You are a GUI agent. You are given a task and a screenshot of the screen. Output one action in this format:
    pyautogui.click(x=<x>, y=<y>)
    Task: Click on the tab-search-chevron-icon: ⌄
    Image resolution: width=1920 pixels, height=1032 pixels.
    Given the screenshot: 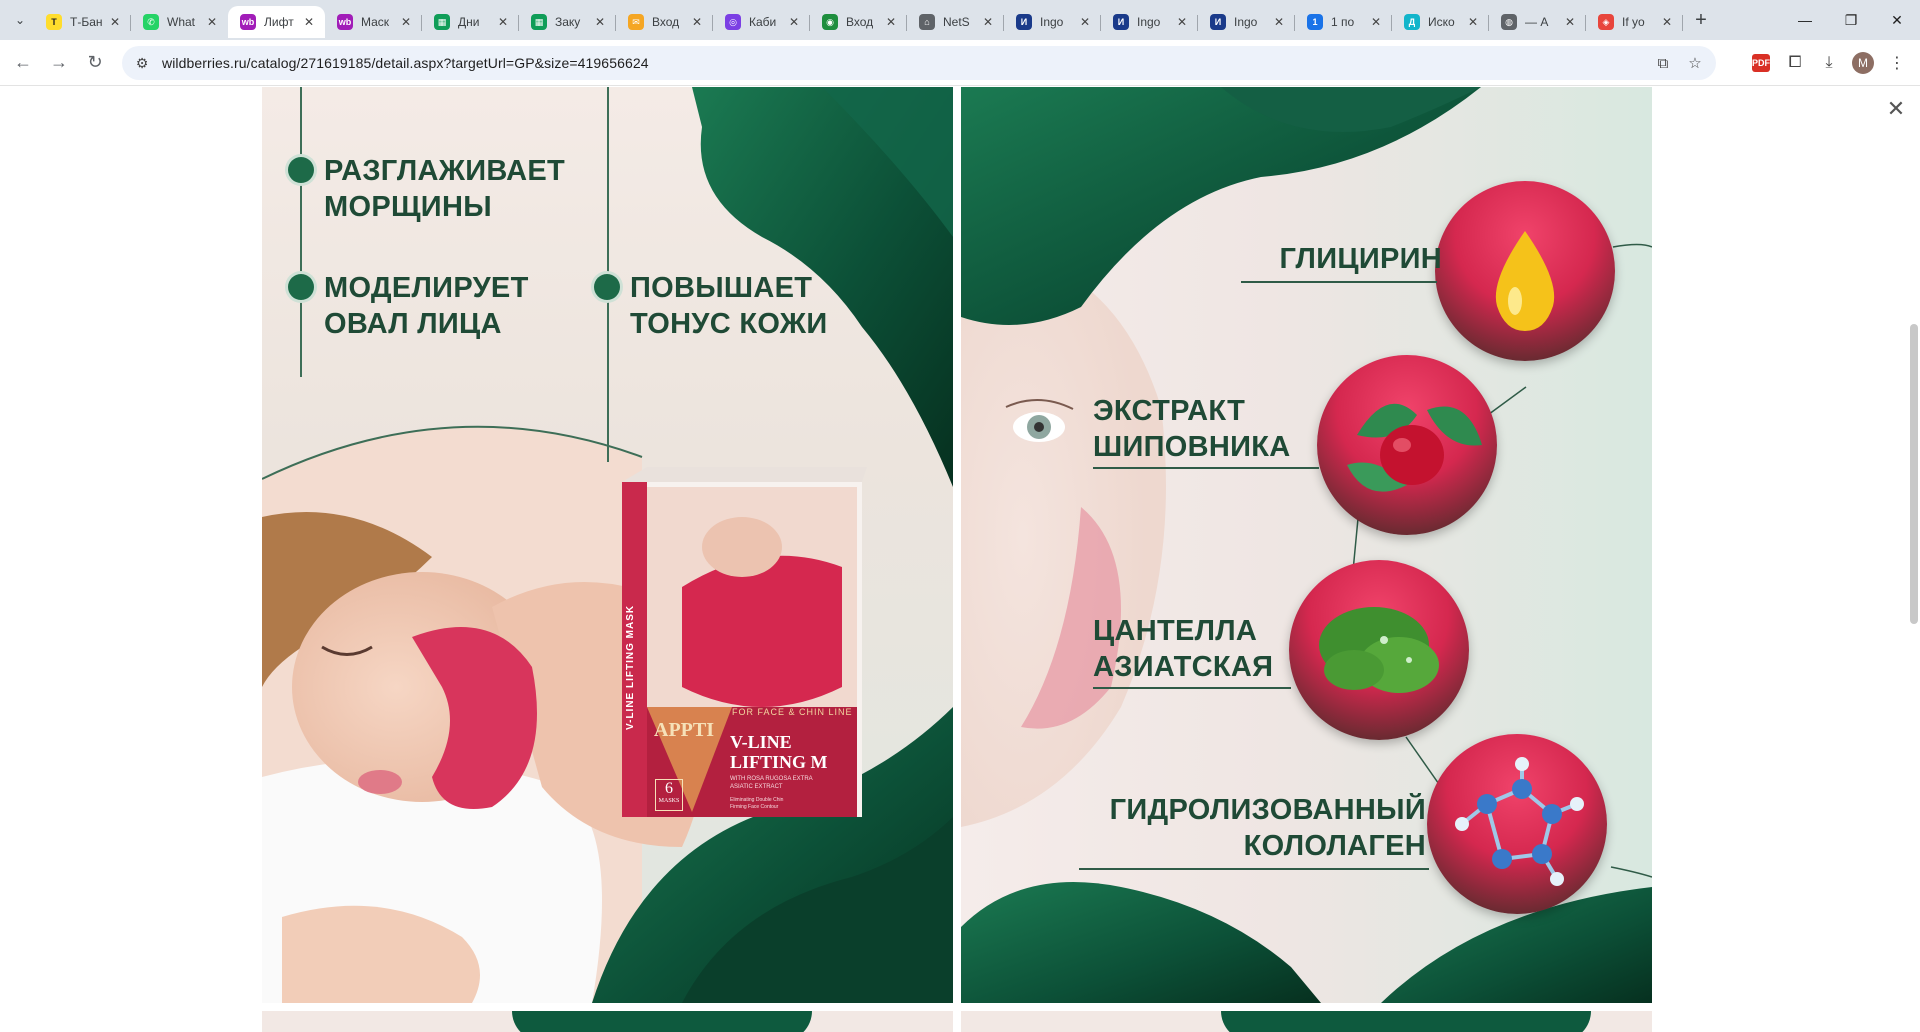 What is the action you would take?
    pyautogui.click(x=20, y=20)
    